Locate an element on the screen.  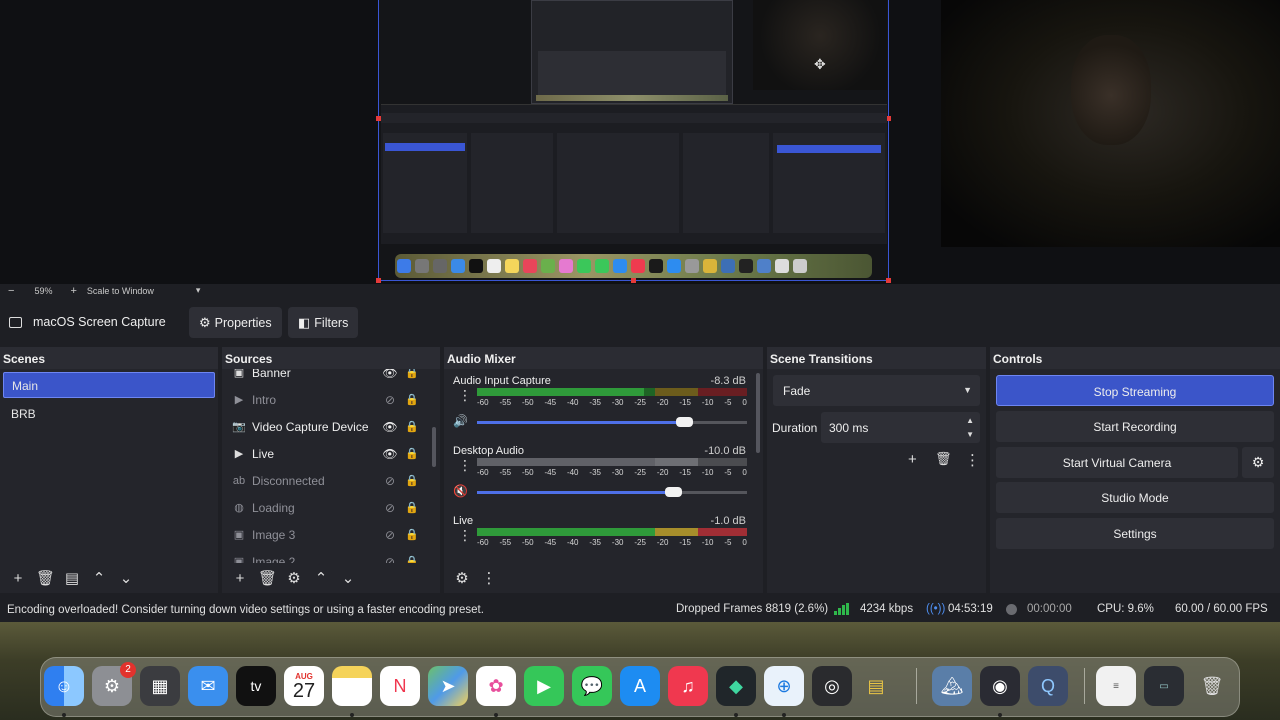
app-store-icon: A is located at coordinates (640, 686).